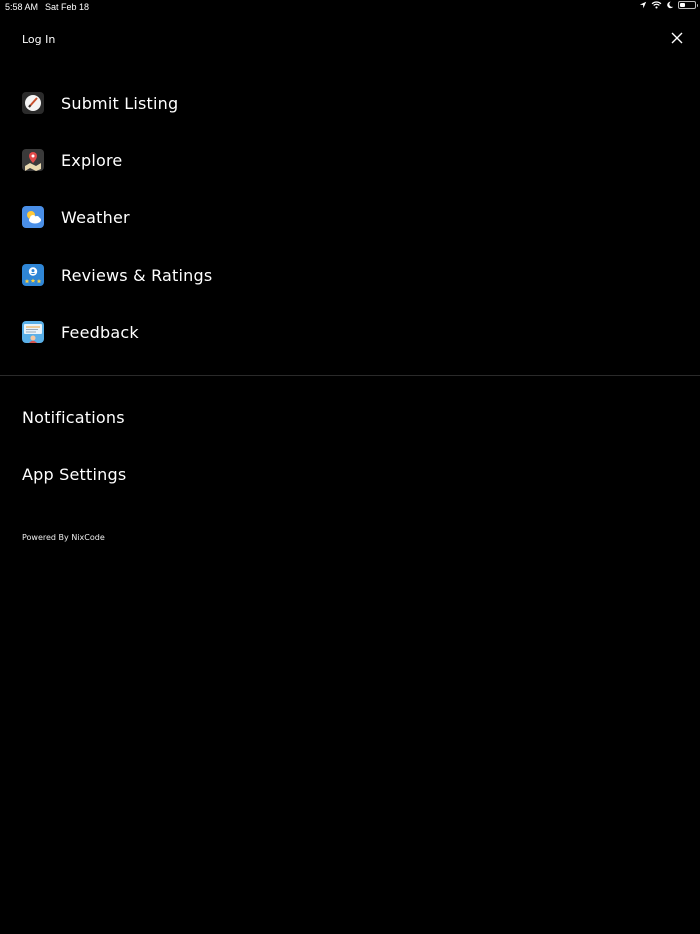 The height and width of the screenshot is (934, 700). What do you see at coordinates (120, 103) in the screenshot?
I see `menu-item-label: Submit Listing` at bounding box center [120, 103].